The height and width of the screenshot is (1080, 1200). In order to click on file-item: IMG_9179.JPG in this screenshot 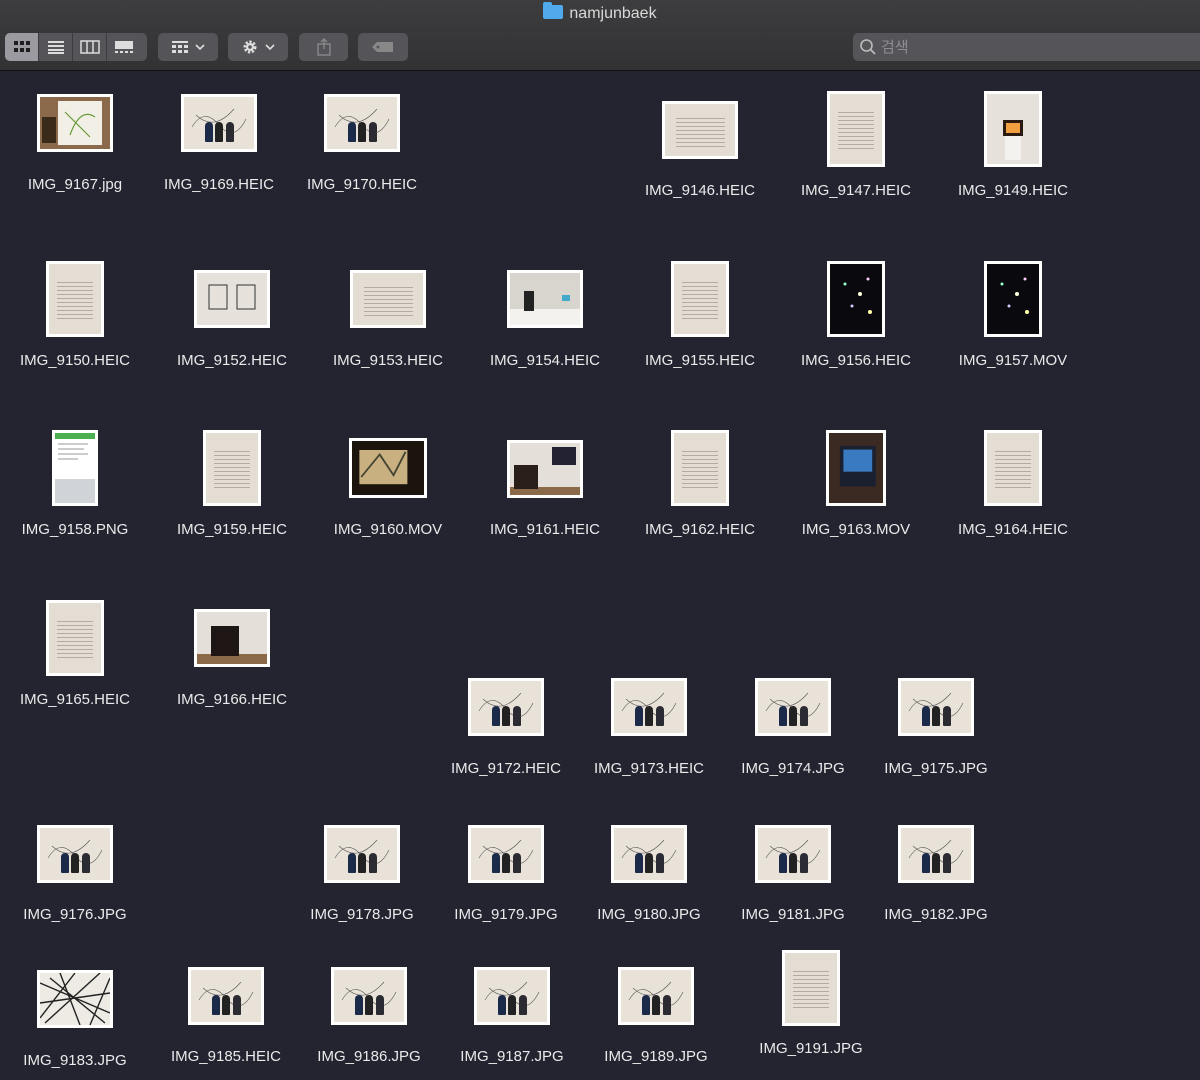, I will do `click(506, 874)`.